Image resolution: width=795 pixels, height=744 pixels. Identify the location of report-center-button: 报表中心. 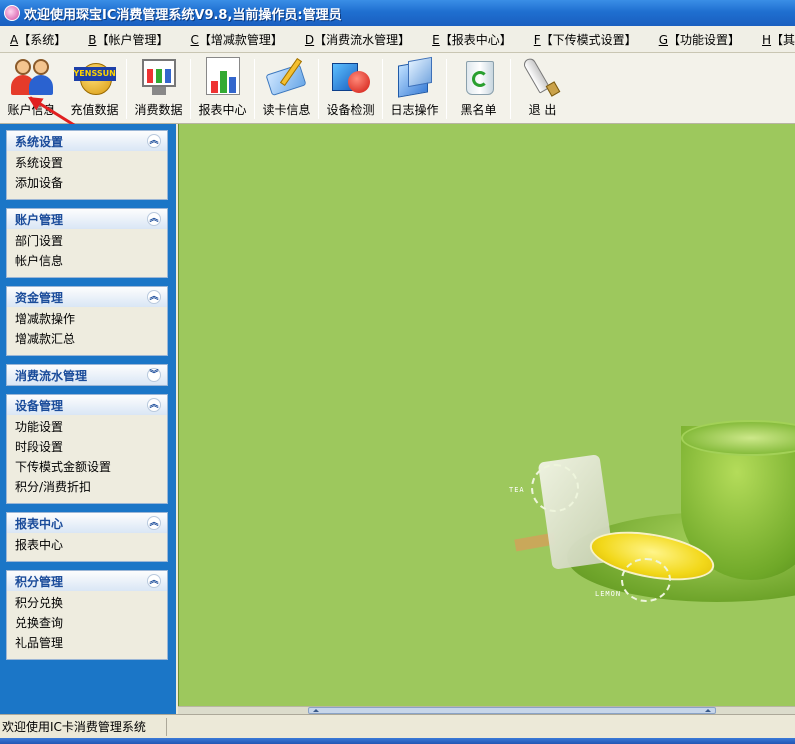
(222, 88).